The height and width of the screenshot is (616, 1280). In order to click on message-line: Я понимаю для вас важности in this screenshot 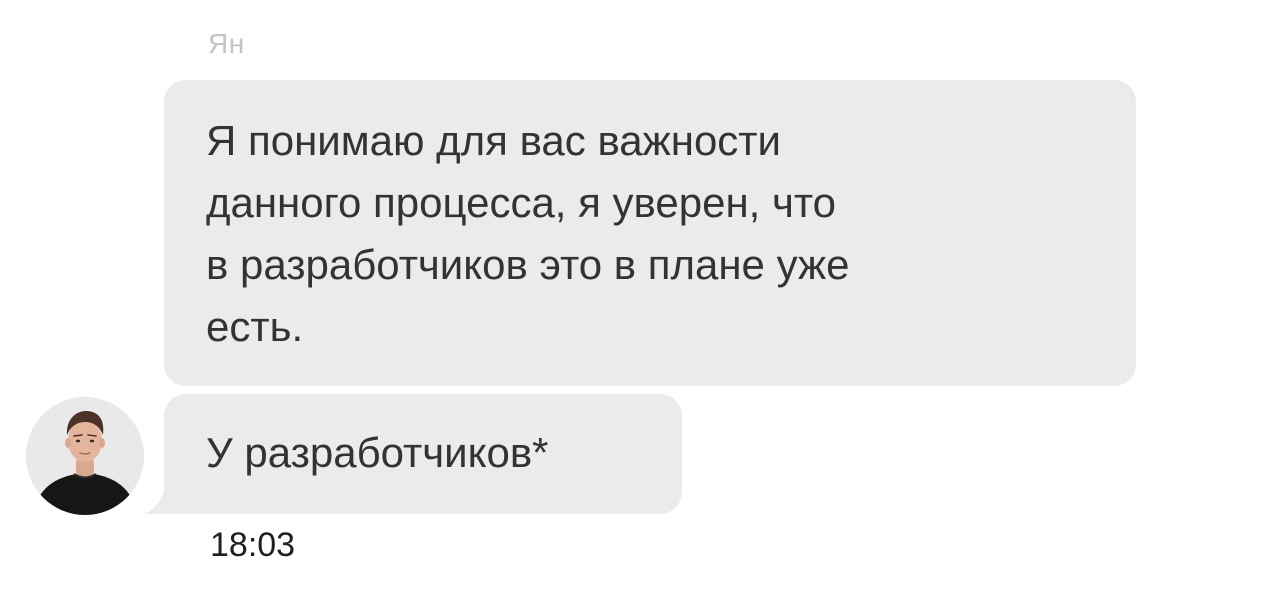, I will do `click(493, 140)`.